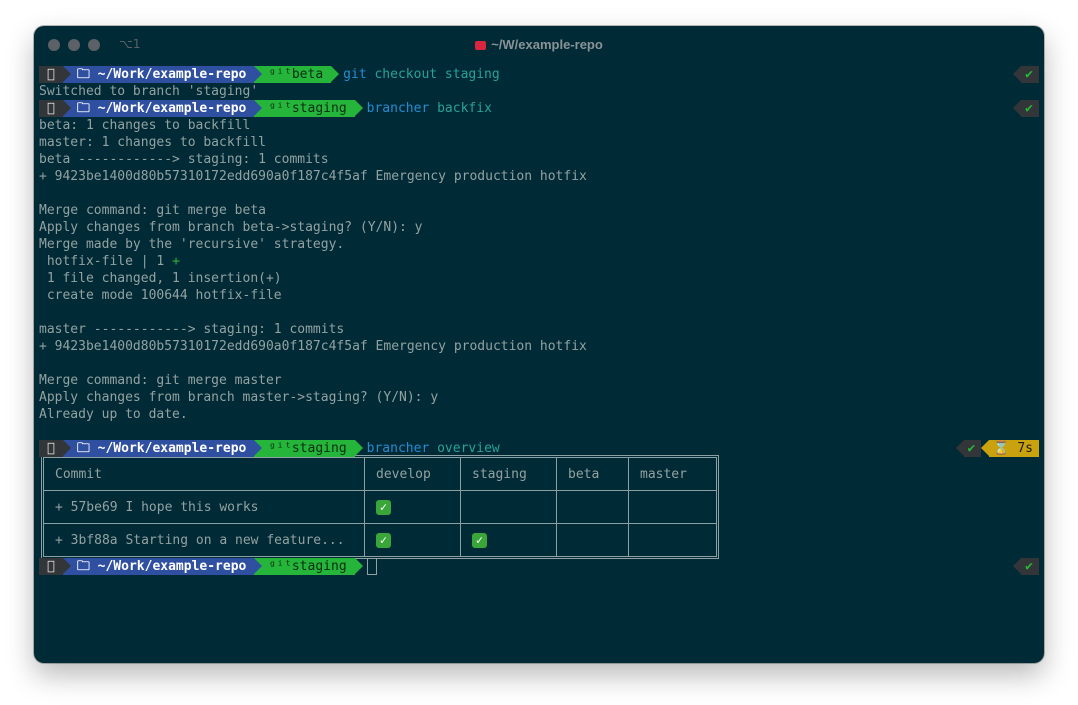 Image resolution: width=1078 pixels, height=705 pixels. What do you see at coordinates (204, 507) in the screenshot?
I see `commit-cell: + 57be69 I hope this works` at bounding box center [204, 507].